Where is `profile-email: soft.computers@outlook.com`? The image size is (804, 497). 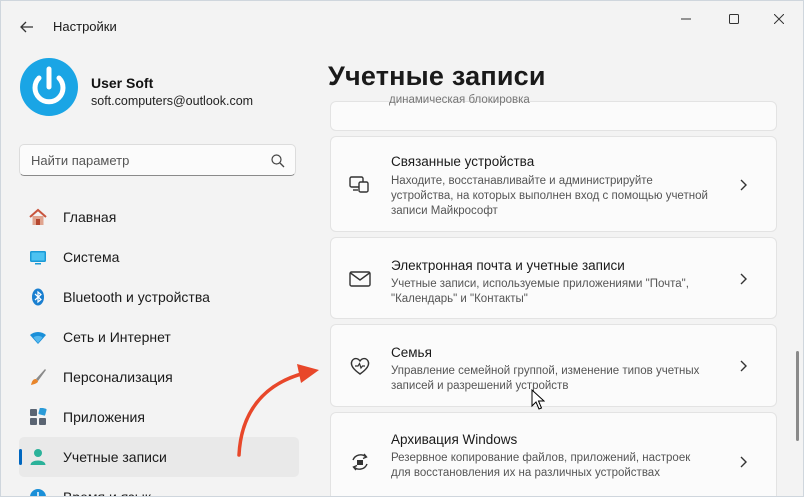
profile-email: soft.computers@outlook.com is located at coordinates (172, 101).